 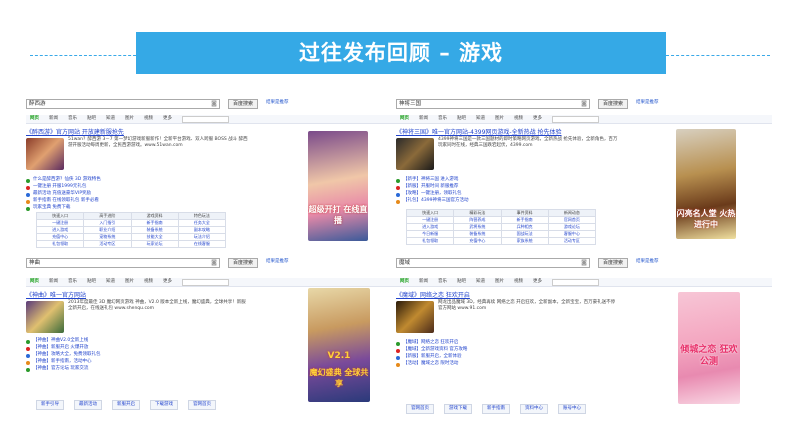 What do you see at coordinates (524, 241) in the screenshot?
I see `table-cell: 家族系统` at bounding box center [524, 241].